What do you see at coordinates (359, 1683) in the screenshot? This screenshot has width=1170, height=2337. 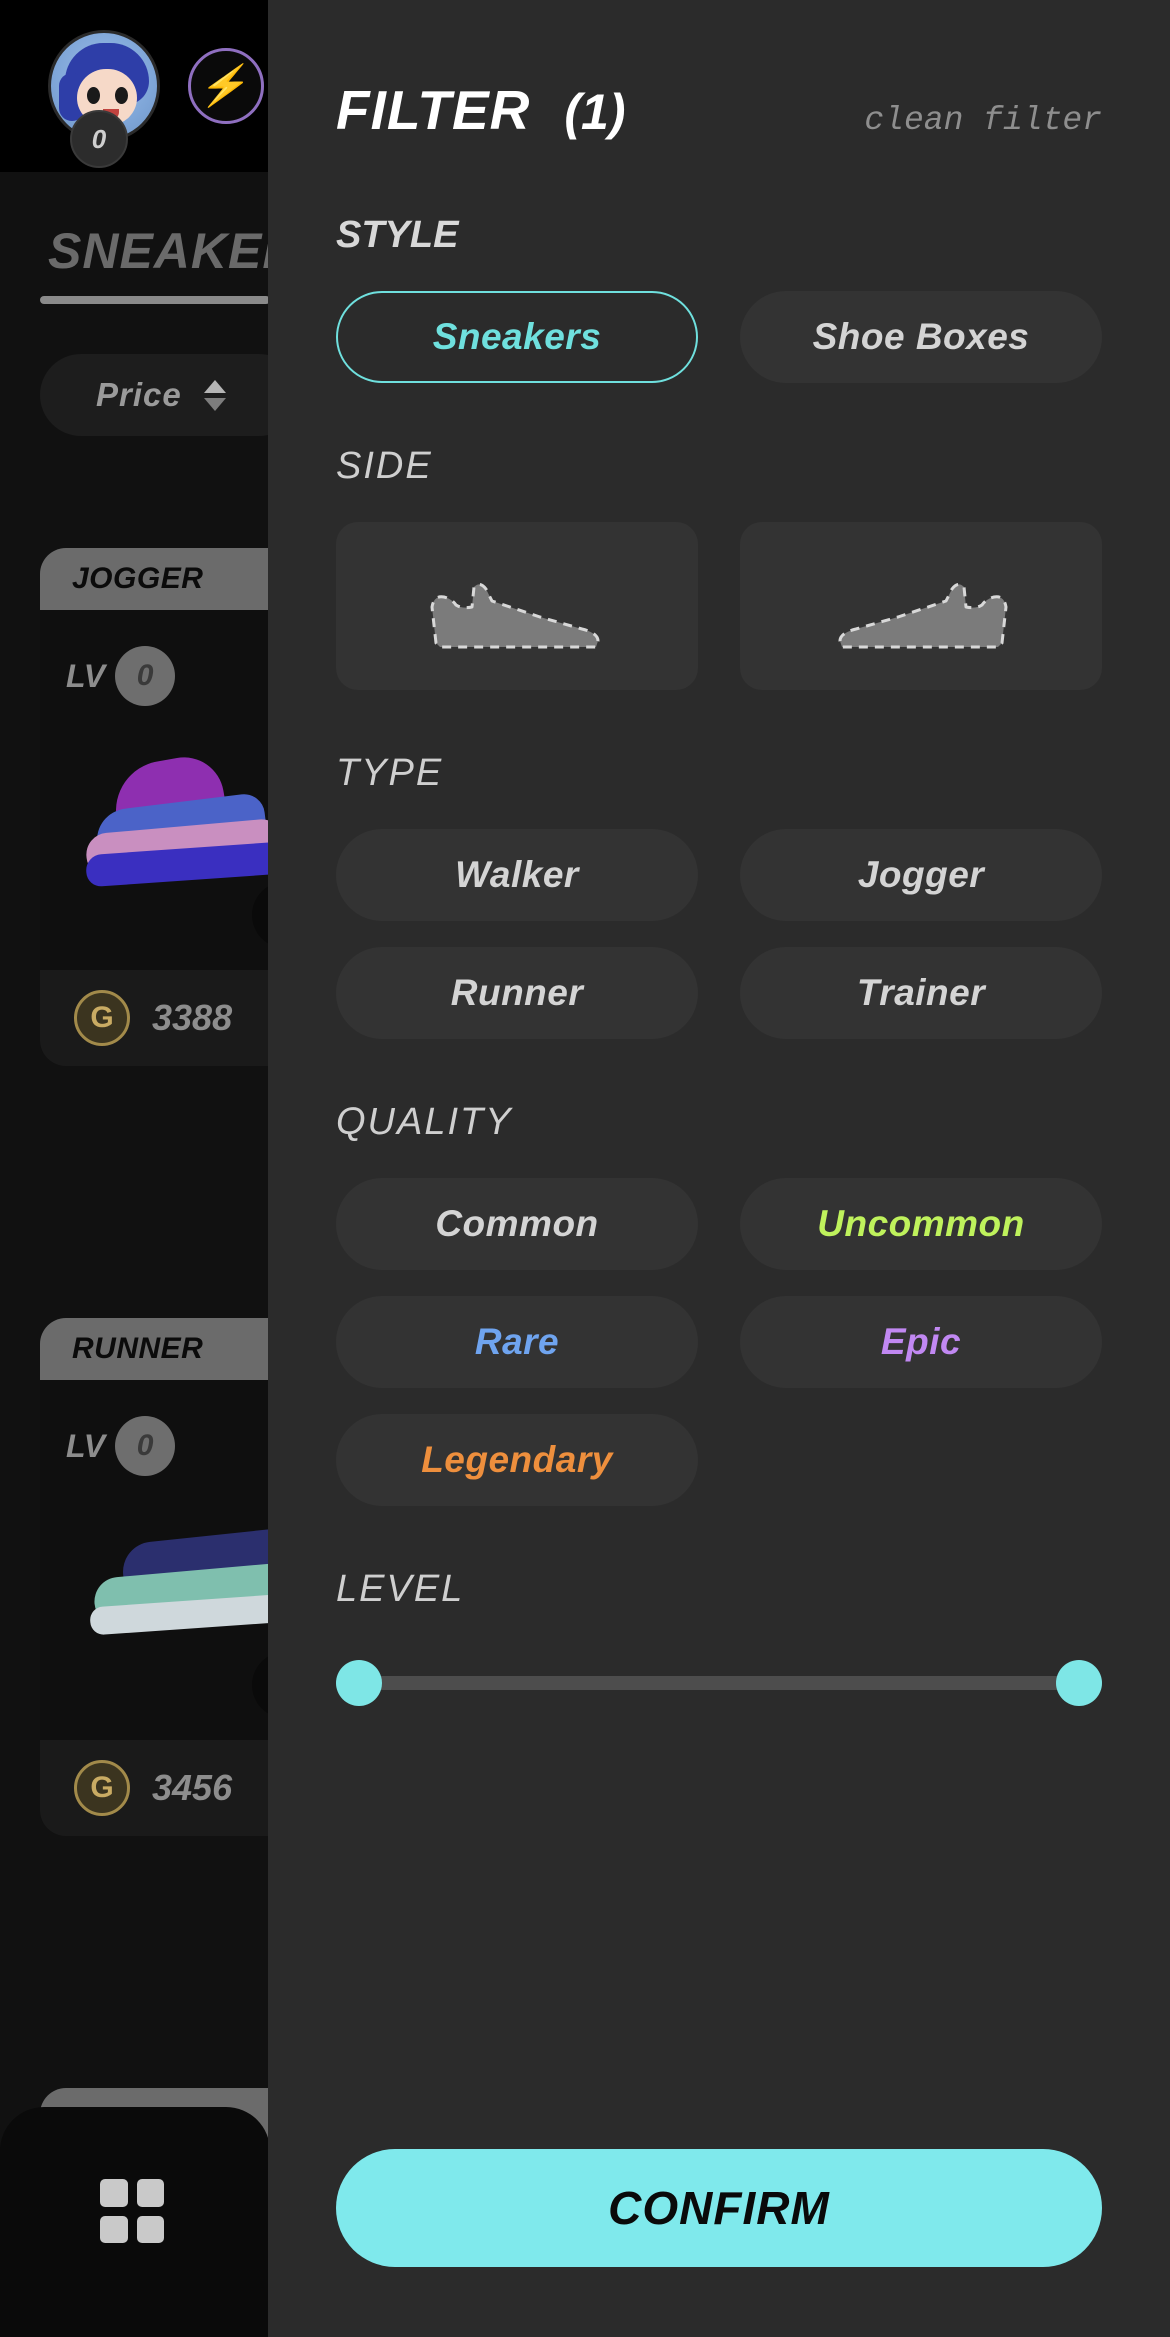 I see `level-slider-min-handle` at bounding box center [359, 1683].